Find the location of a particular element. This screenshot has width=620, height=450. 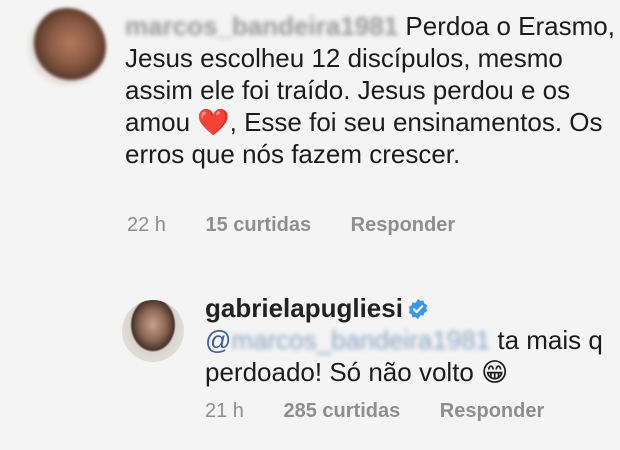

username-link: gabrielapugliesi is located at coordinates (304, 308).